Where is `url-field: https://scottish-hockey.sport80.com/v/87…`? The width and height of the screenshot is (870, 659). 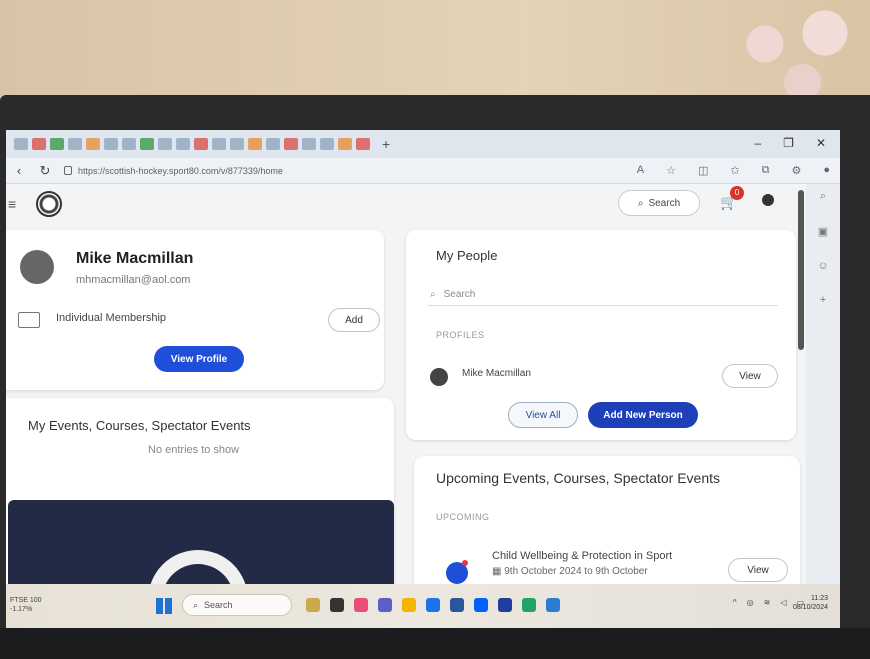 url-field: https://scottish-hockey.sport80.com/v/87… is located at coordinates (173, 171).